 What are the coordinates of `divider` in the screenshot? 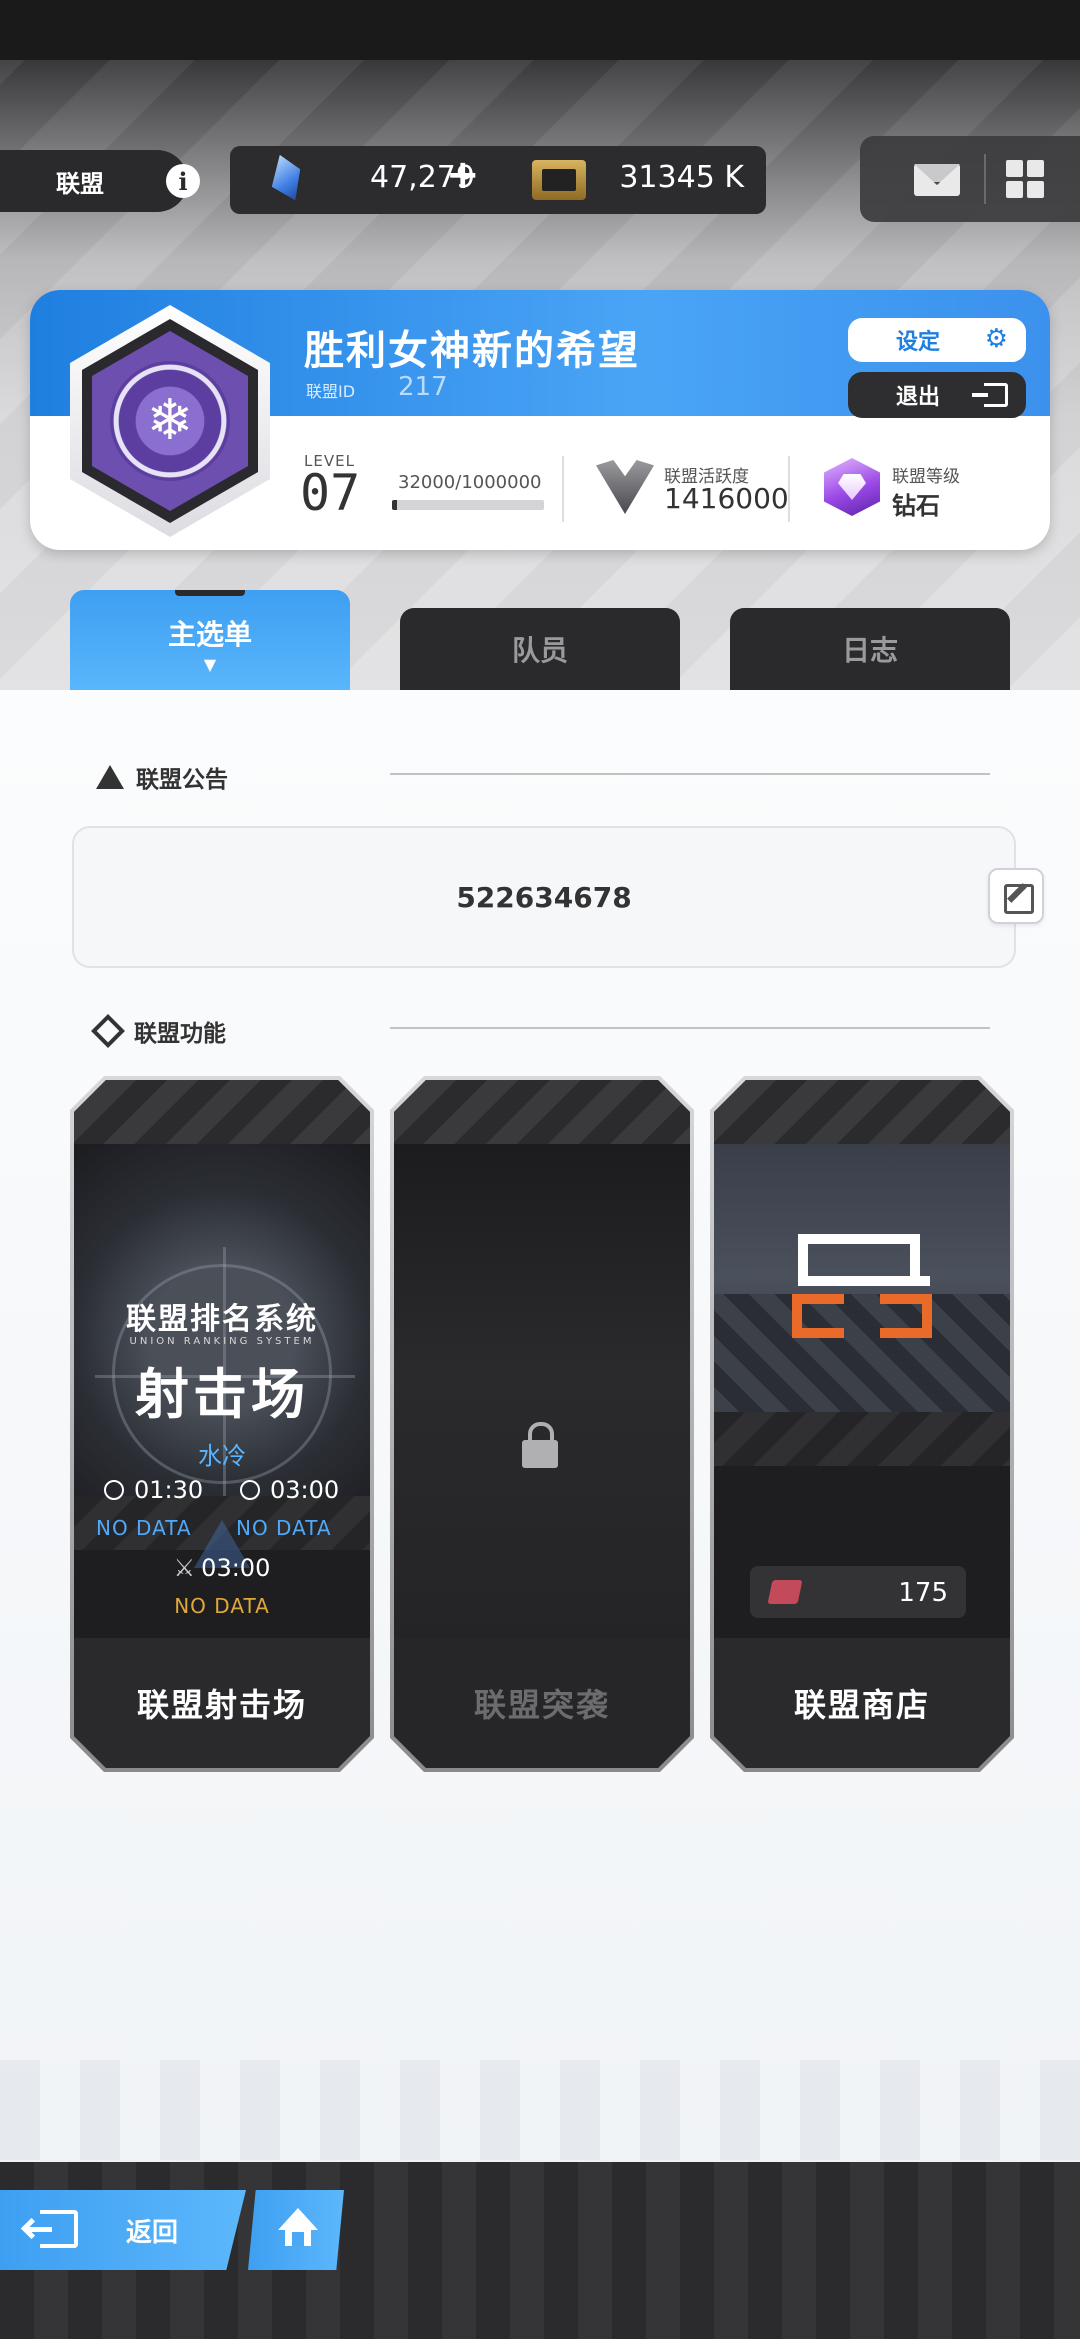 It's located at (985, 179).